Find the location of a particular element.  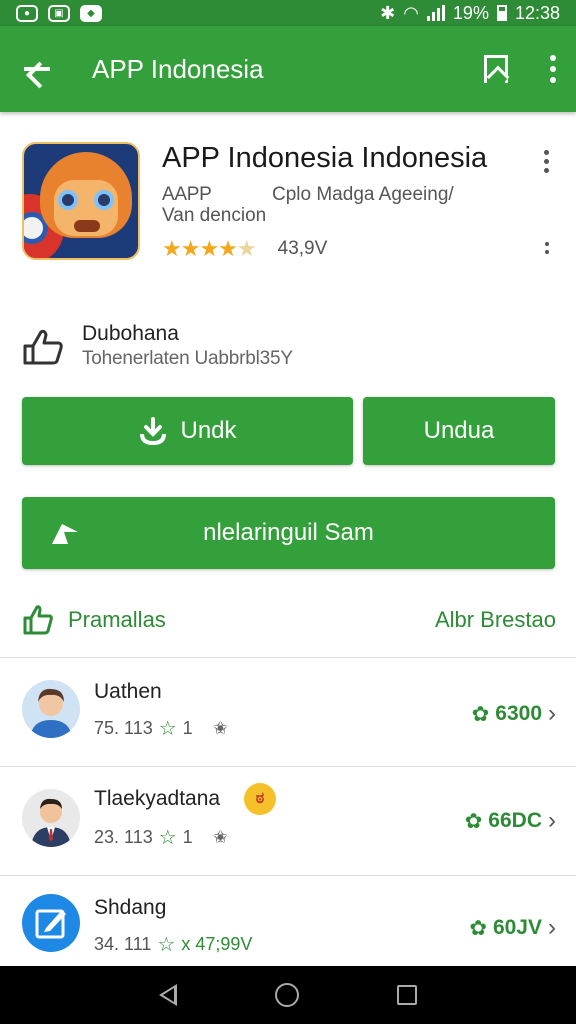

list-item-meta: 23. 113 ☆ 1 ✬ is located at coordinates (161, 837).